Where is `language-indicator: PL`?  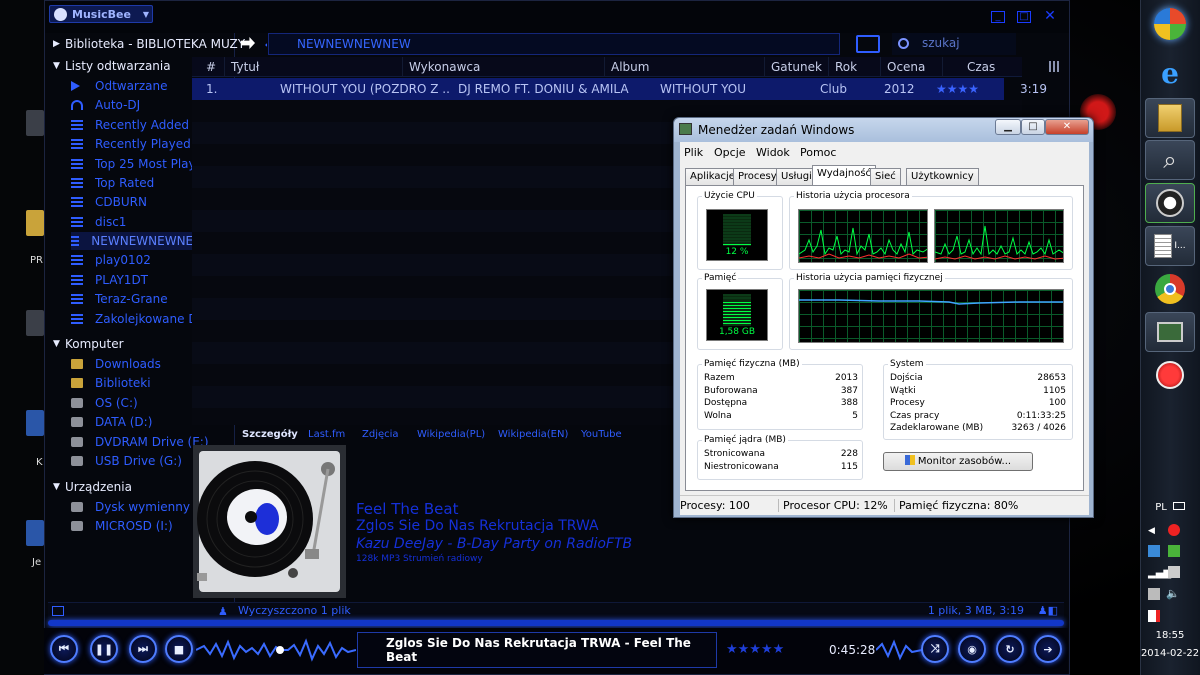
language-indicator: PL is located at coordinates (1170, 507).